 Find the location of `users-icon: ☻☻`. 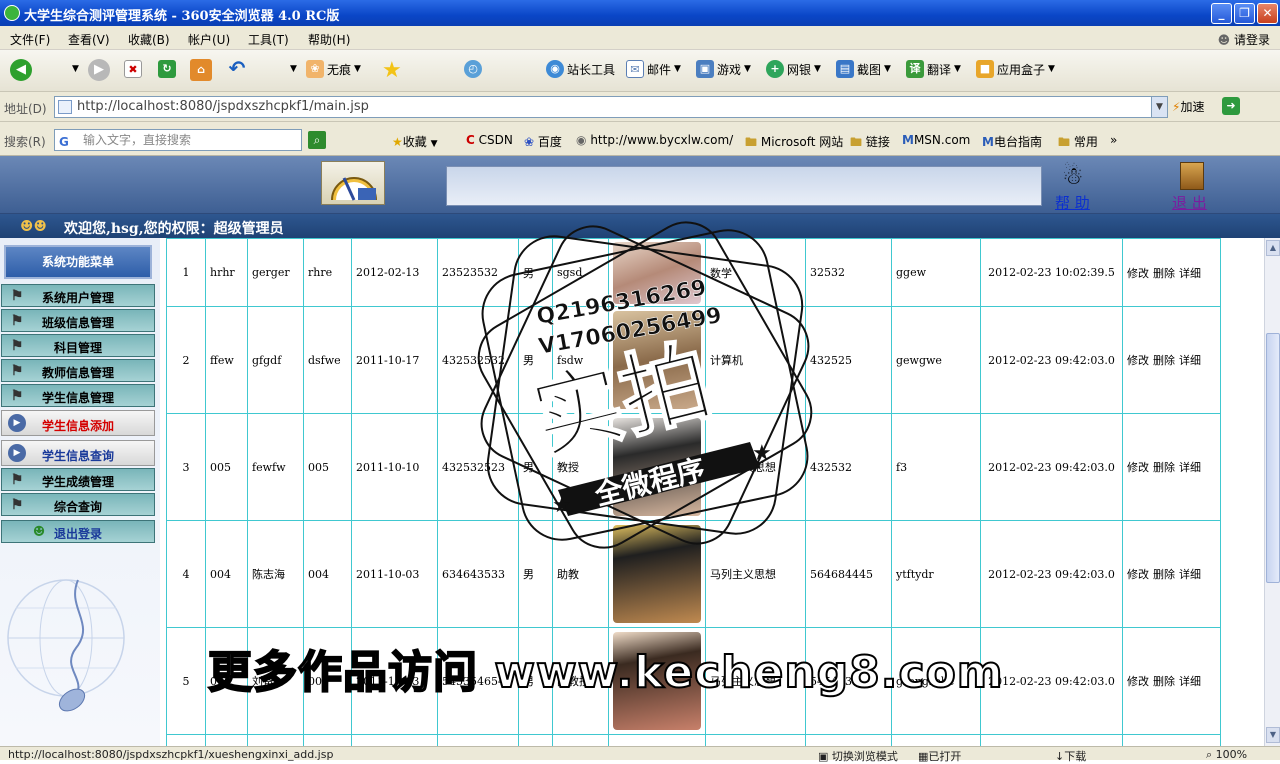

users-icon: ☻☻ is located at coordinates (33, 226).